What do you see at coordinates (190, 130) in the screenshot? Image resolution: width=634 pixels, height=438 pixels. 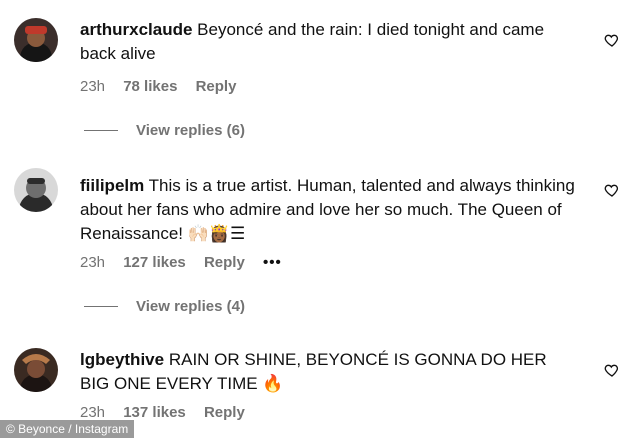 I see `view-replies-label: View replies (6)` at bounding box center [190, 130].